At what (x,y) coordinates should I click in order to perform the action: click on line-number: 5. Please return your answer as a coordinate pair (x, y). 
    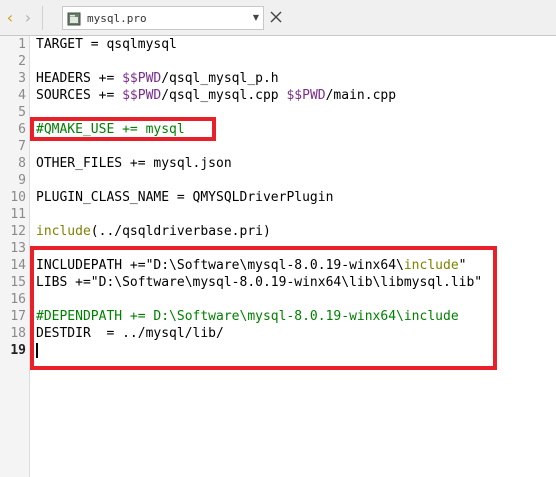
    Looking at the image, I should click on (22, 112).